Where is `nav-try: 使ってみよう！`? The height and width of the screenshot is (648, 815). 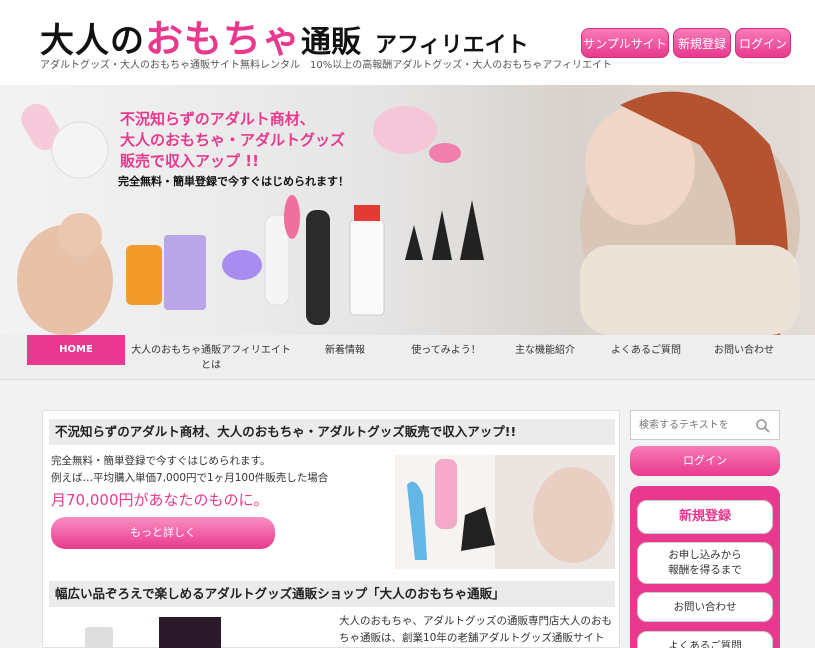
nav-try: 使ってみよう！ is located at coordinates (446, 357).